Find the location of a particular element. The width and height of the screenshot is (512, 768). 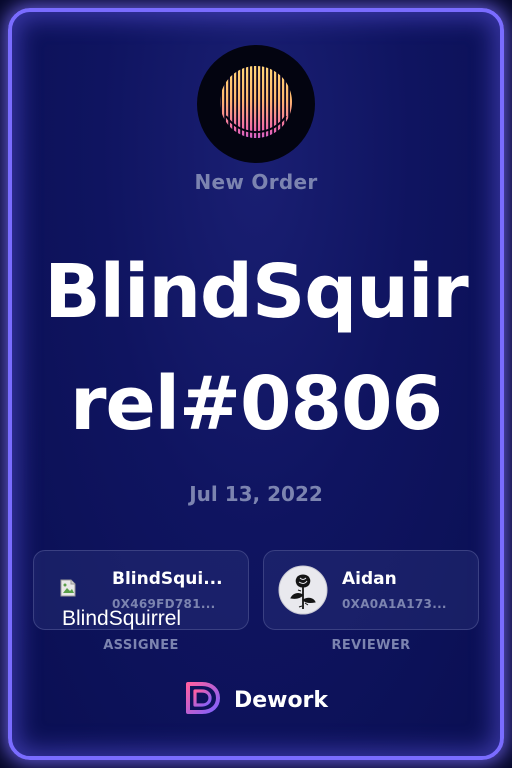

rose-icon is located at coordinates (303, 592).